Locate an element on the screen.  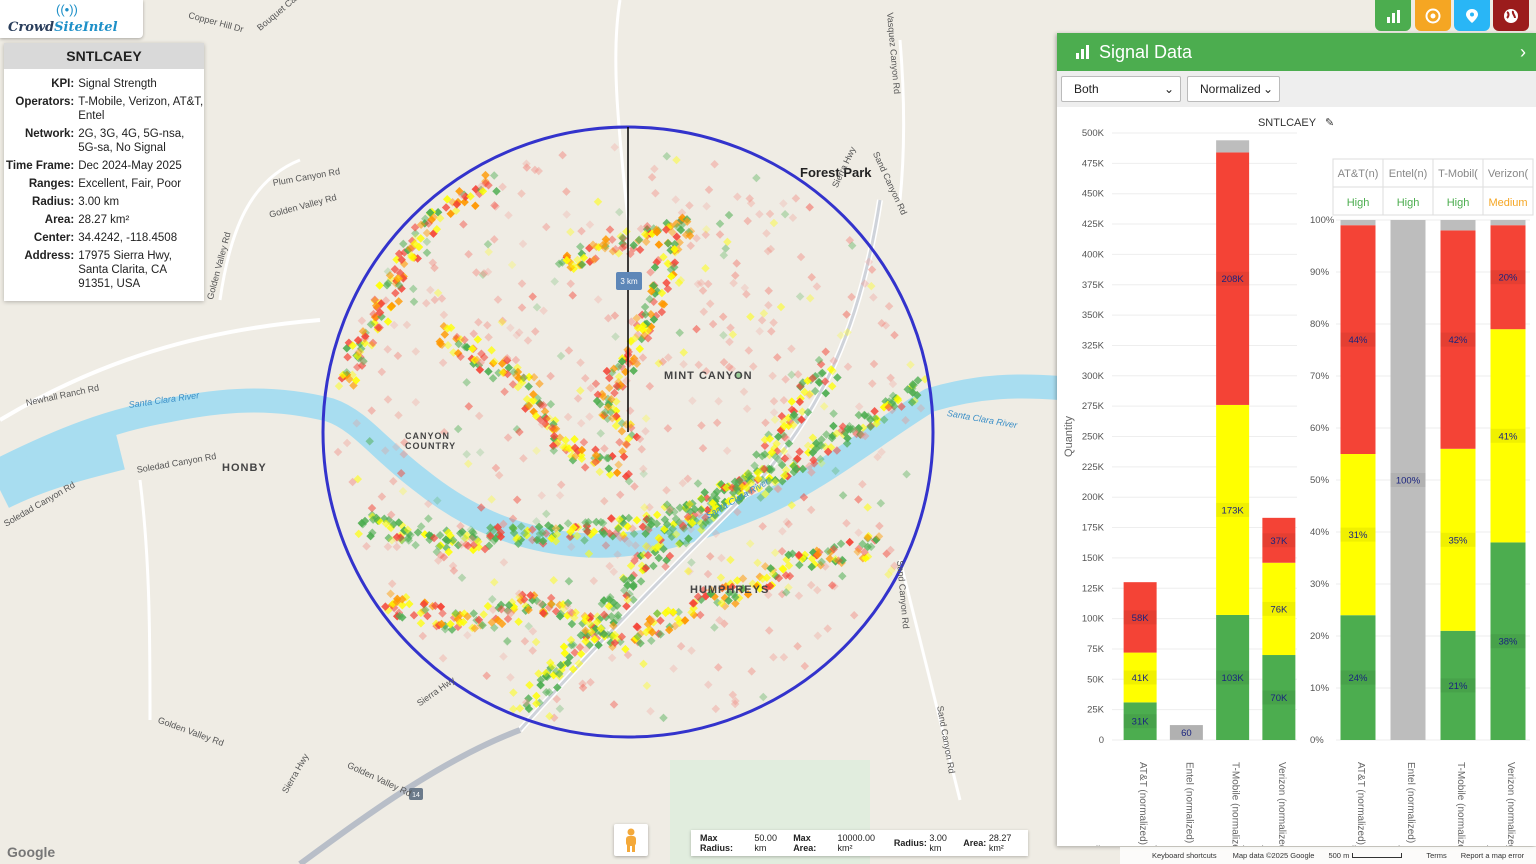
y-tick-label: 70% is located at coordinates (1320, 376).